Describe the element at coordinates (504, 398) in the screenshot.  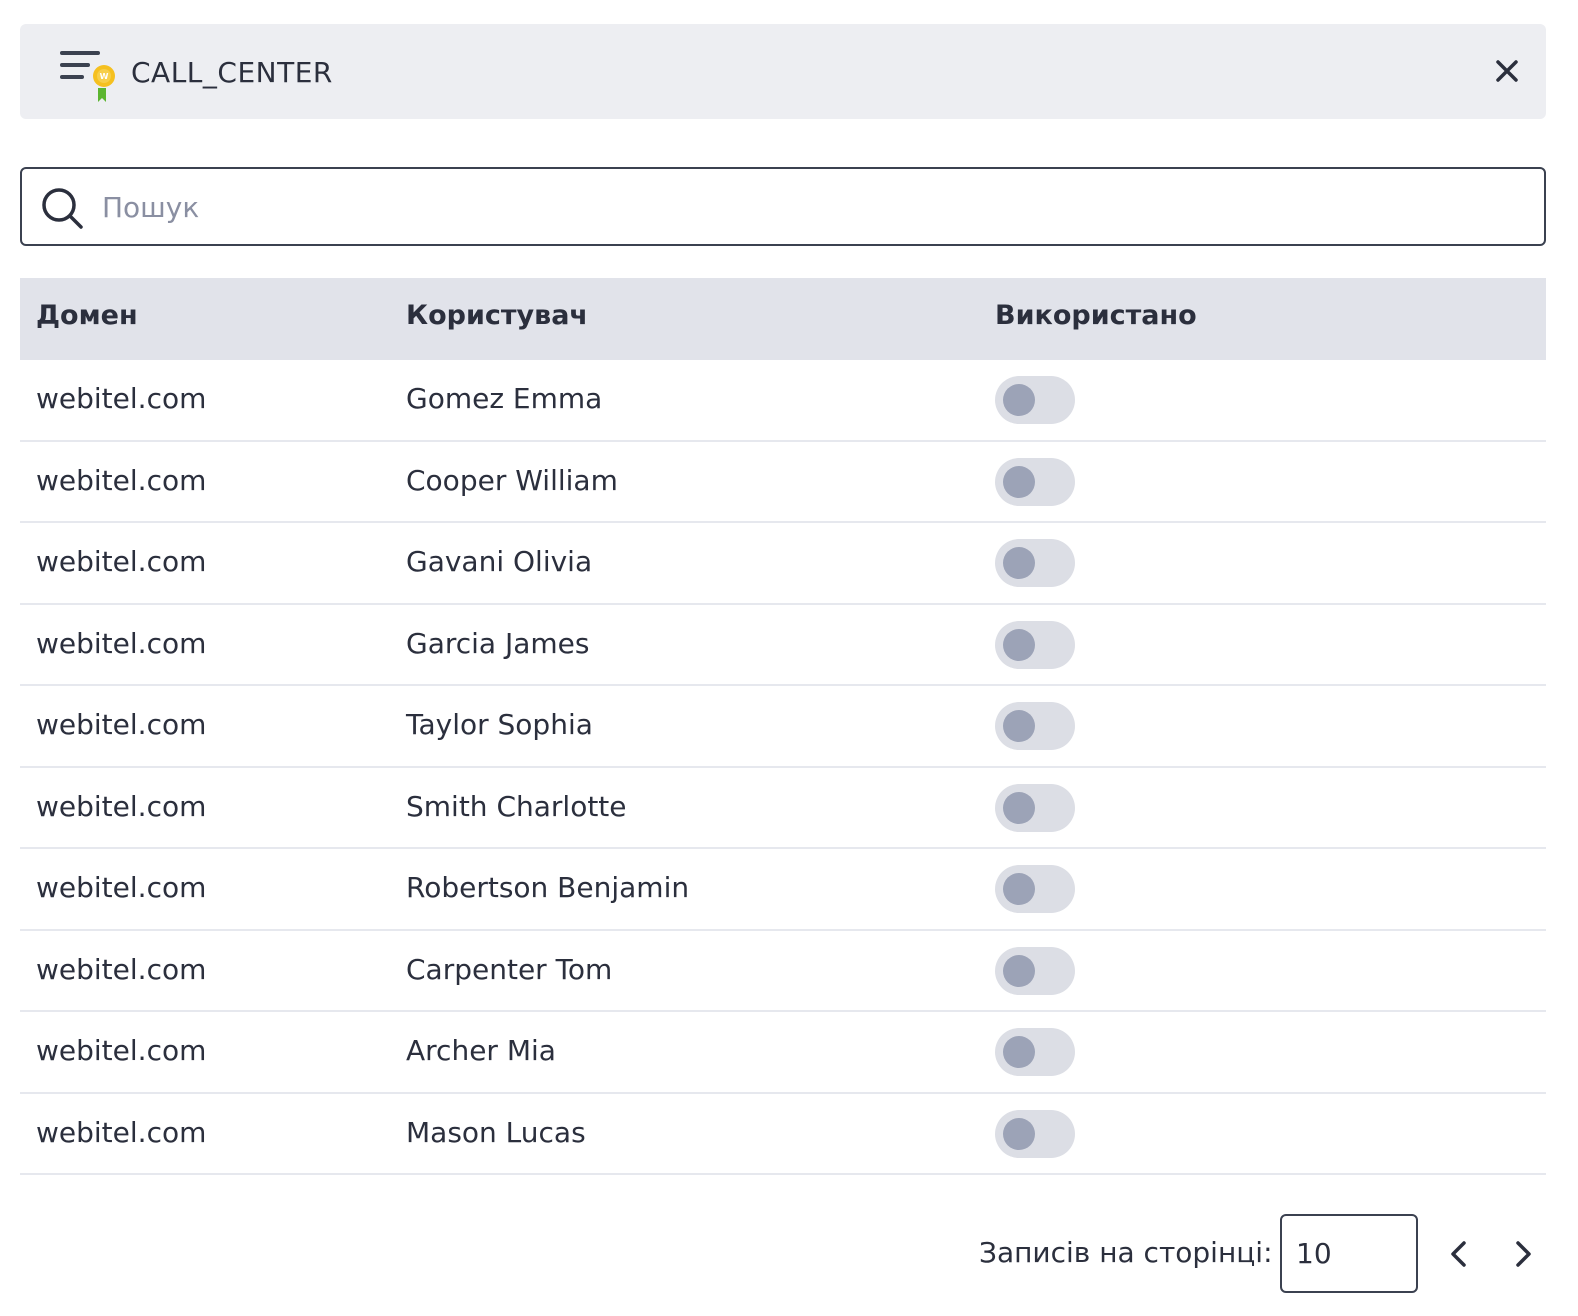
I see `user-cell: Gomez Emma` at that location.